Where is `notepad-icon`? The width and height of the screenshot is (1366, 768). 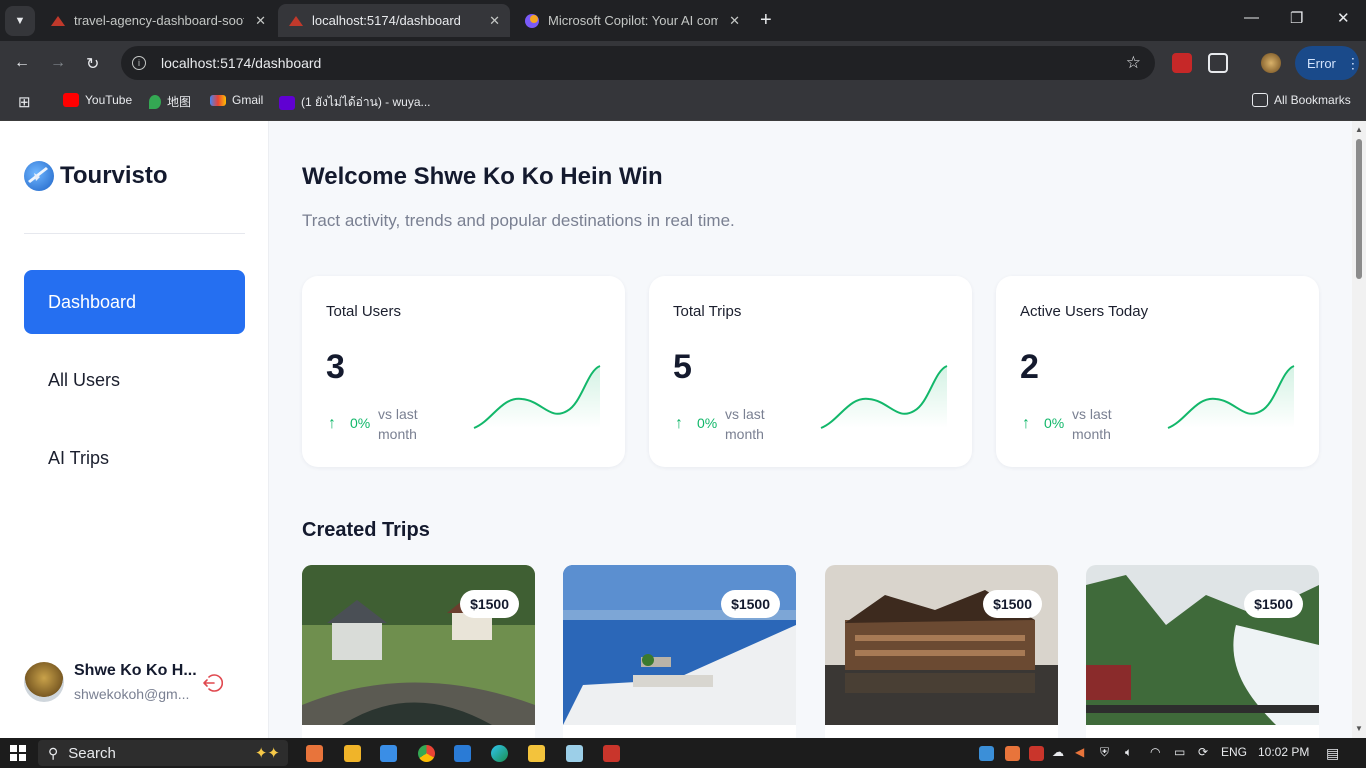 notepad-icon is located at coordinates (574, 753).